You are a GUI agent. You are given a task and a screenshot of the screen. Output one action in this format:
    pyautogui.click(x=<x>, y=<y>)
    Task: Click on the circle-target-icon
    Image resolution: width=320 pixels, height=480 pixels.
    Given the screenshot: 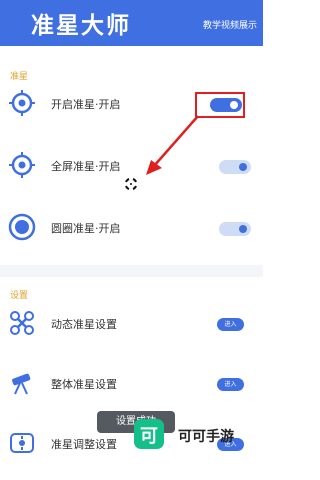 What is the action you would take?
    pyautogui.click(x=22, y=227)
    